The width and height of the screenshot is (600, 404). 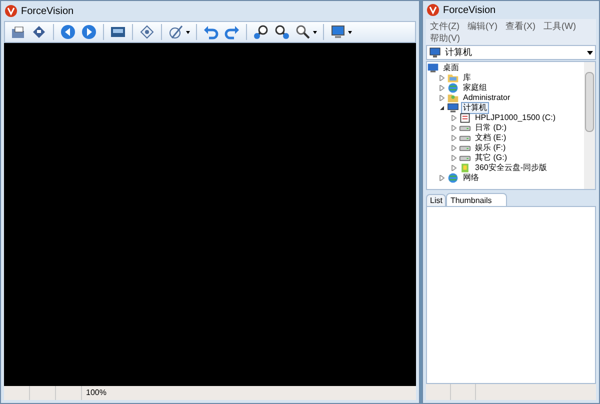 I want to click on location-text: 计算机, so click(x=459, y=52).